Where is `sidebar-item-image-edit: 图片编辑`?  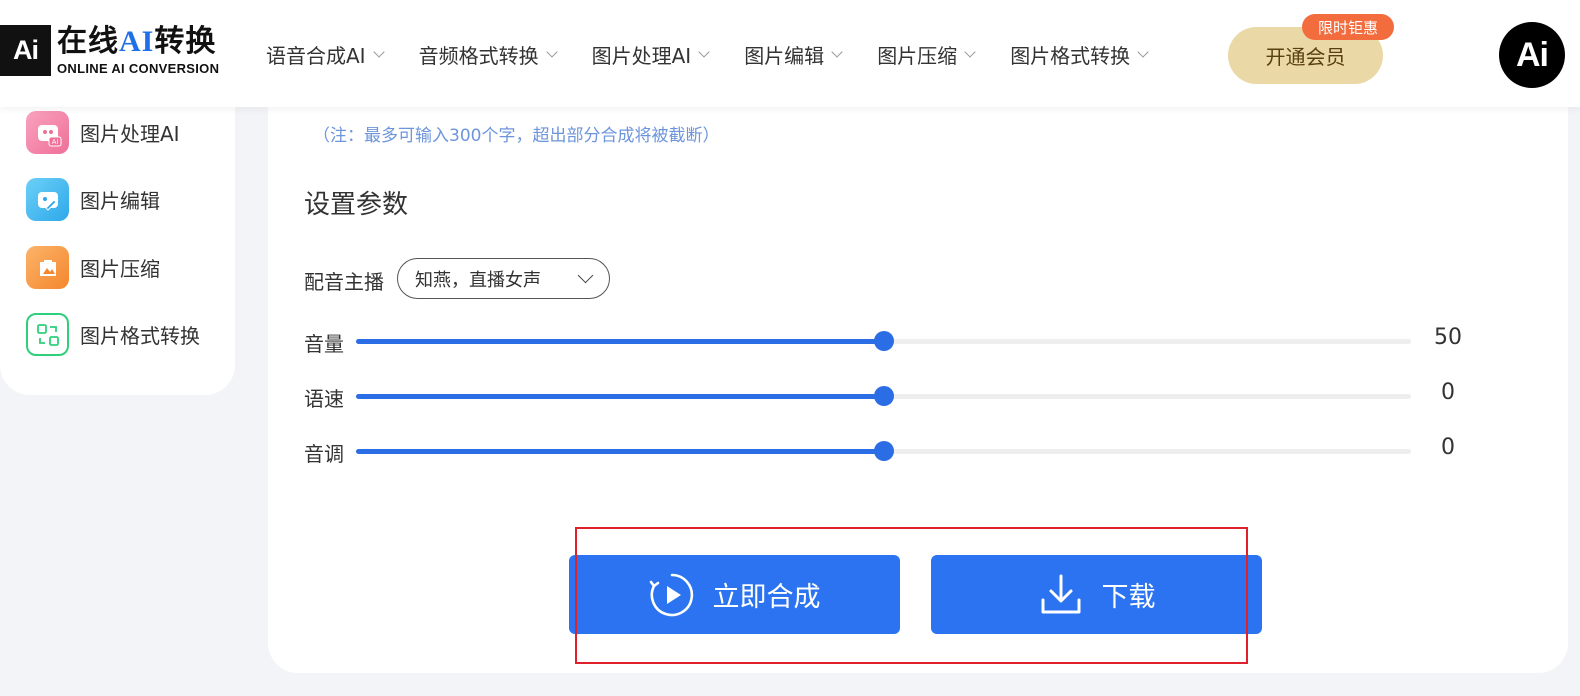 sidebar-item-image-edit: 图片编辑 is located at coordinates (93, 199).